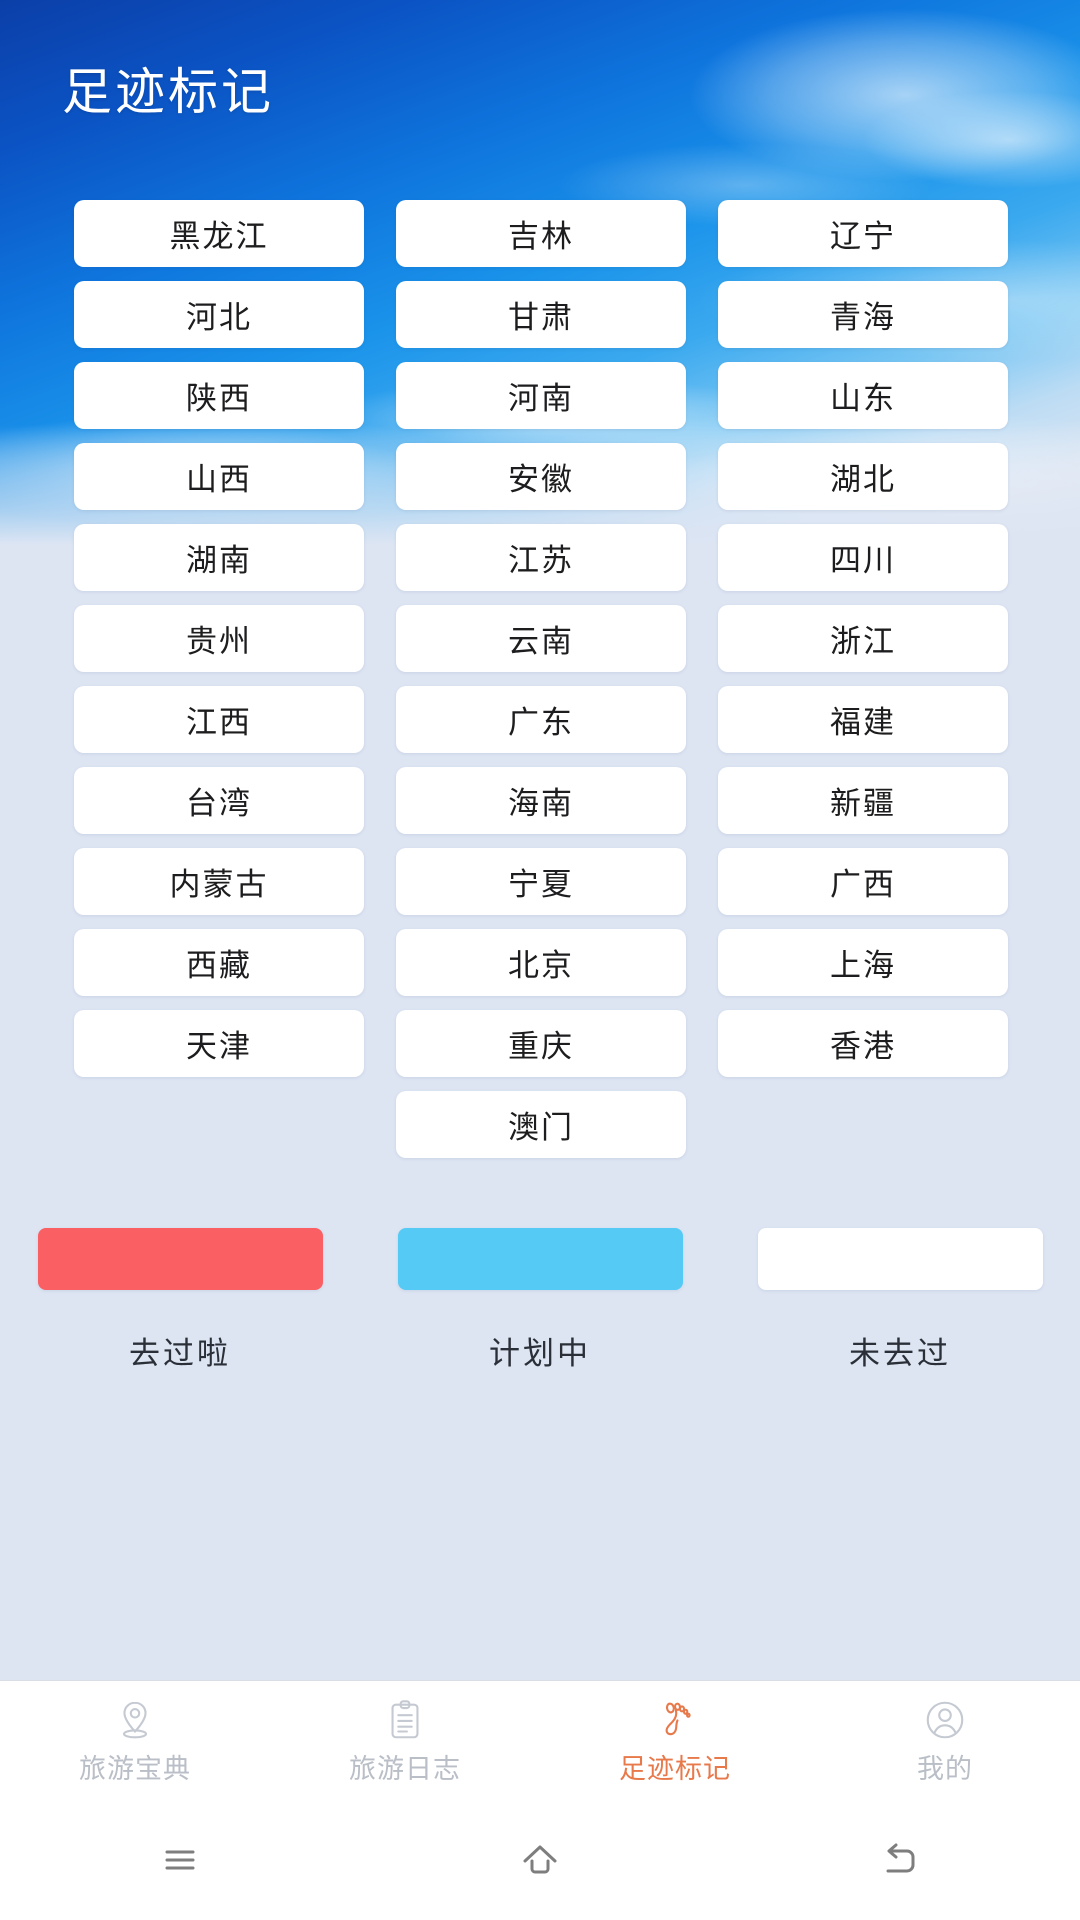 Image resolution: width=1080 pixels, height=1920 pixels. I want to click on province-button: 内蒙古, so click(219, 881).